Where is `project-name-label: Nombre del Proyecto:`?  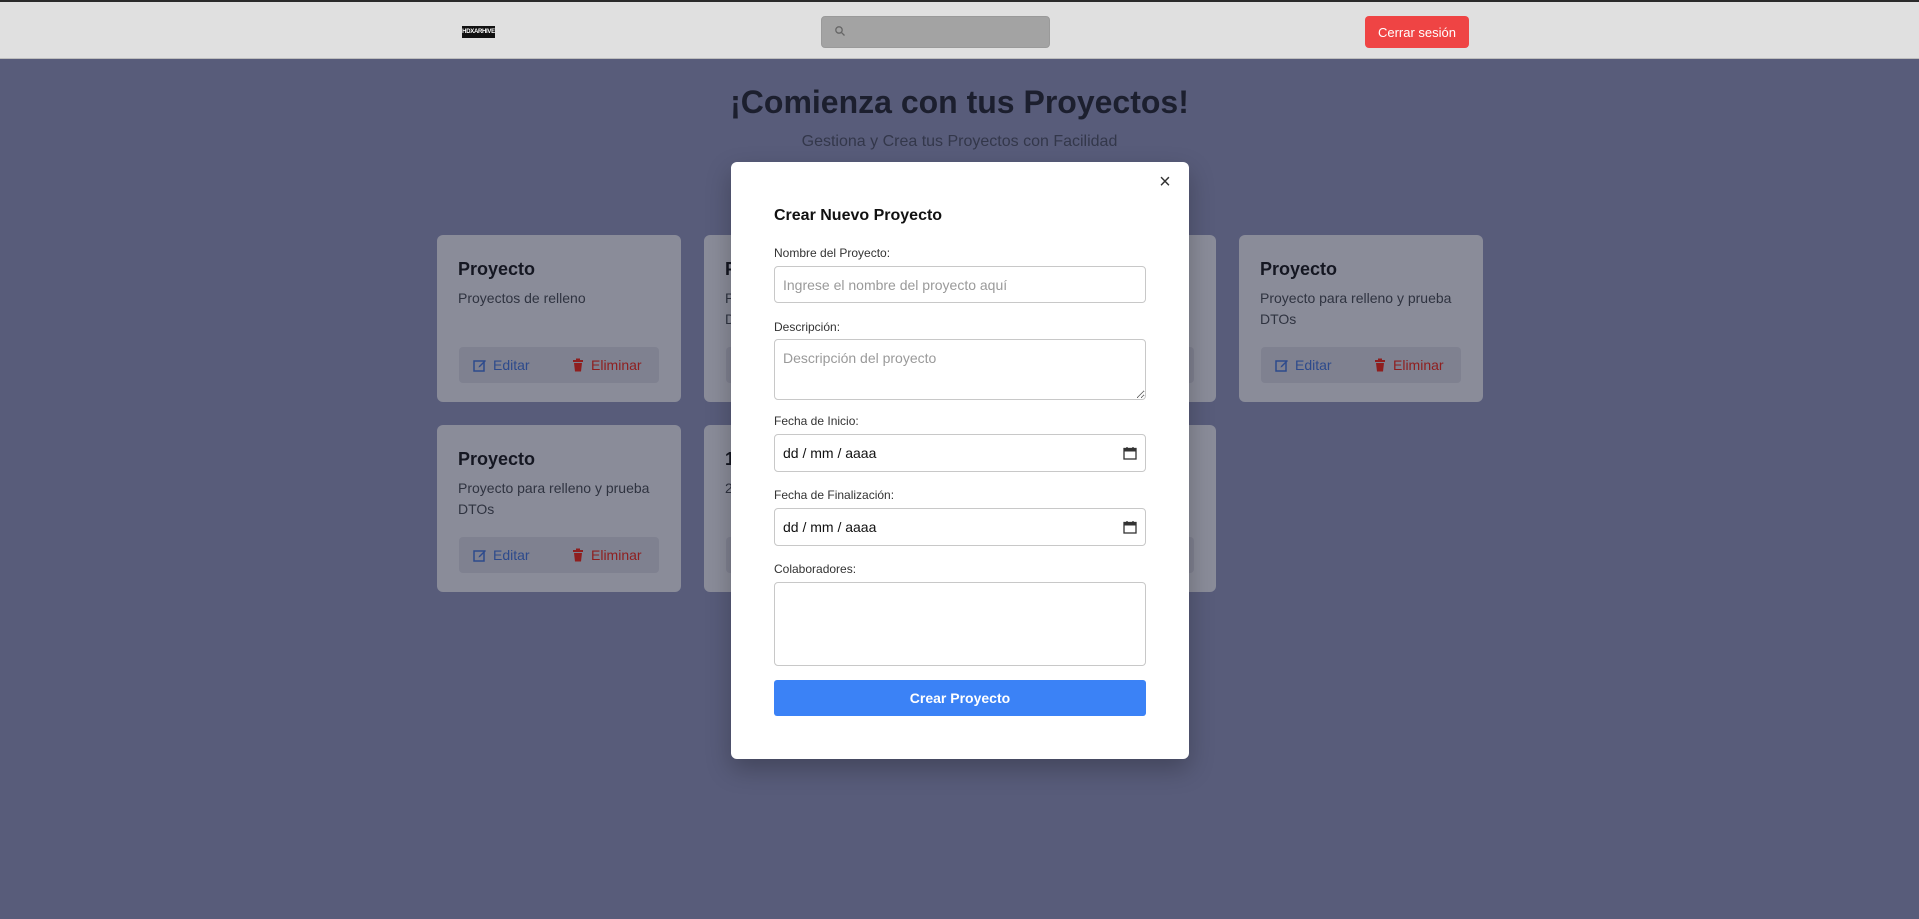
project-name-label: Nombre del Proyecto: is located at coordinates (832, 253).